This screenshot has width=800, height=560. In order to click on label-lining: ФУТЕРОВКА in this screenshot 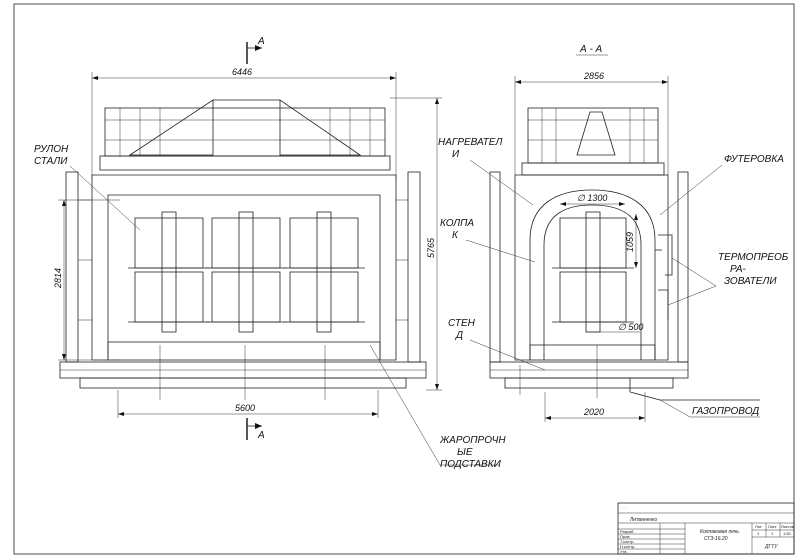, I will do `click(721, 185)`.